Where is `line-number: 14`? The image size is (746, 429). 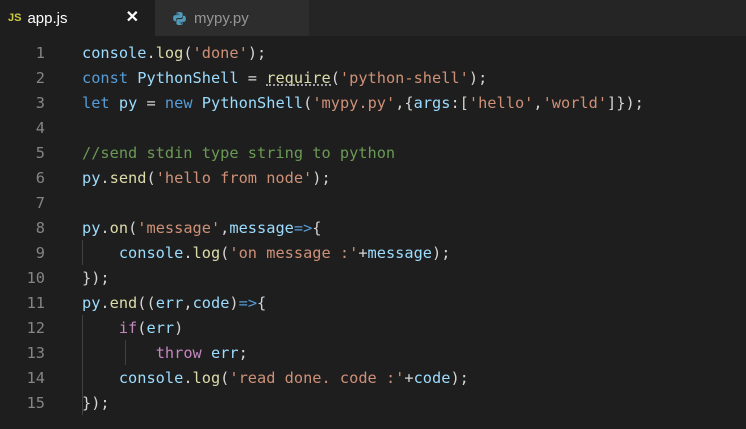 line-number: 14 is located at coordinates (35, 378).